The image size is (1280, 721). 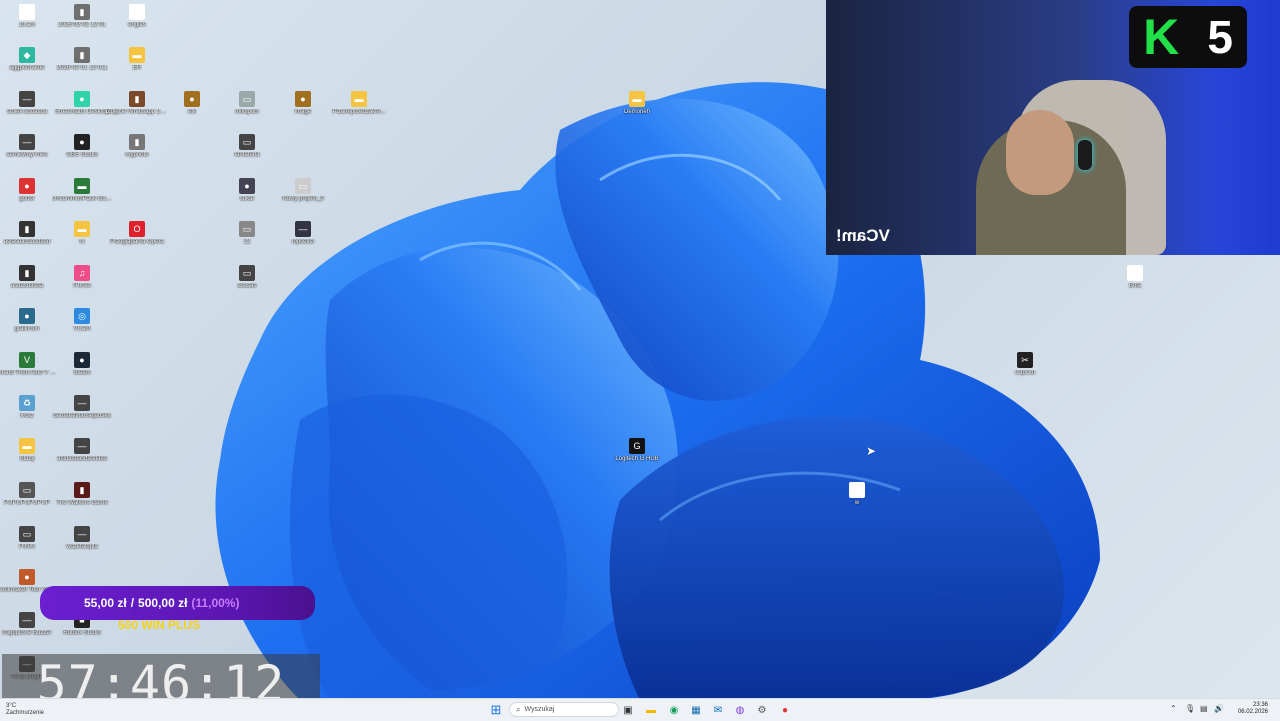 I want to click on desktop-icon: ▭ 22, so click(x=247, y=233).